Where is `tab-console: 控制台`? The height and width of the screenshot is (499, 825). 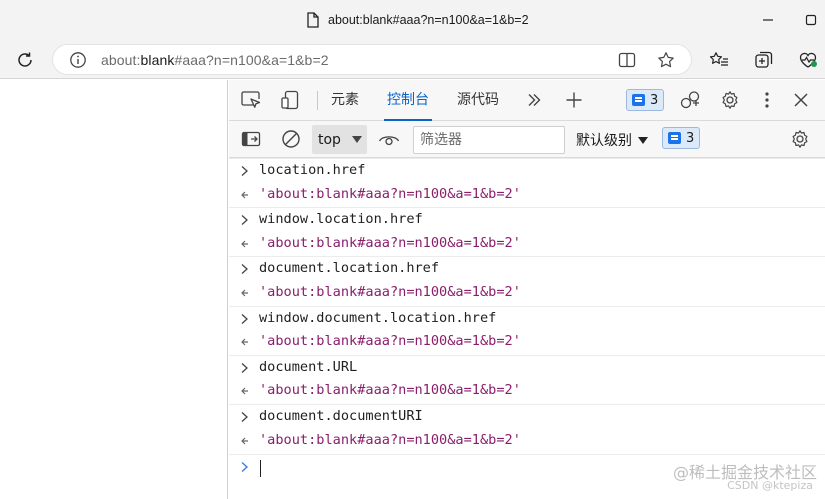 tab-console: 控制台 is located at coordinates (408, 100).